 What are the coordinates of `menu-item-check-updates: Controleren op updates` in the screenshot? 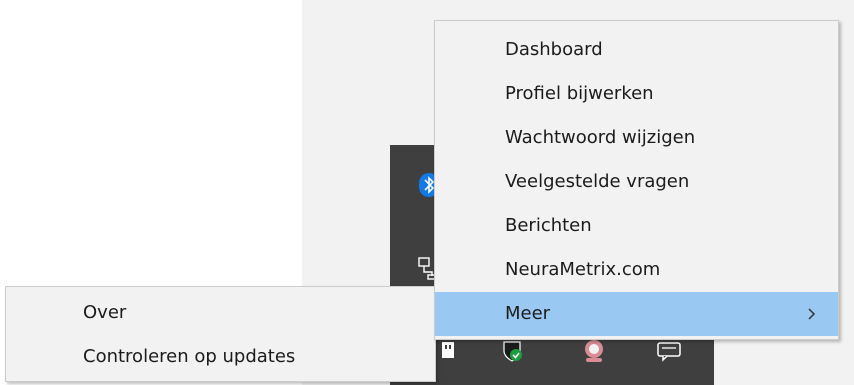 It's located at (220, 357).